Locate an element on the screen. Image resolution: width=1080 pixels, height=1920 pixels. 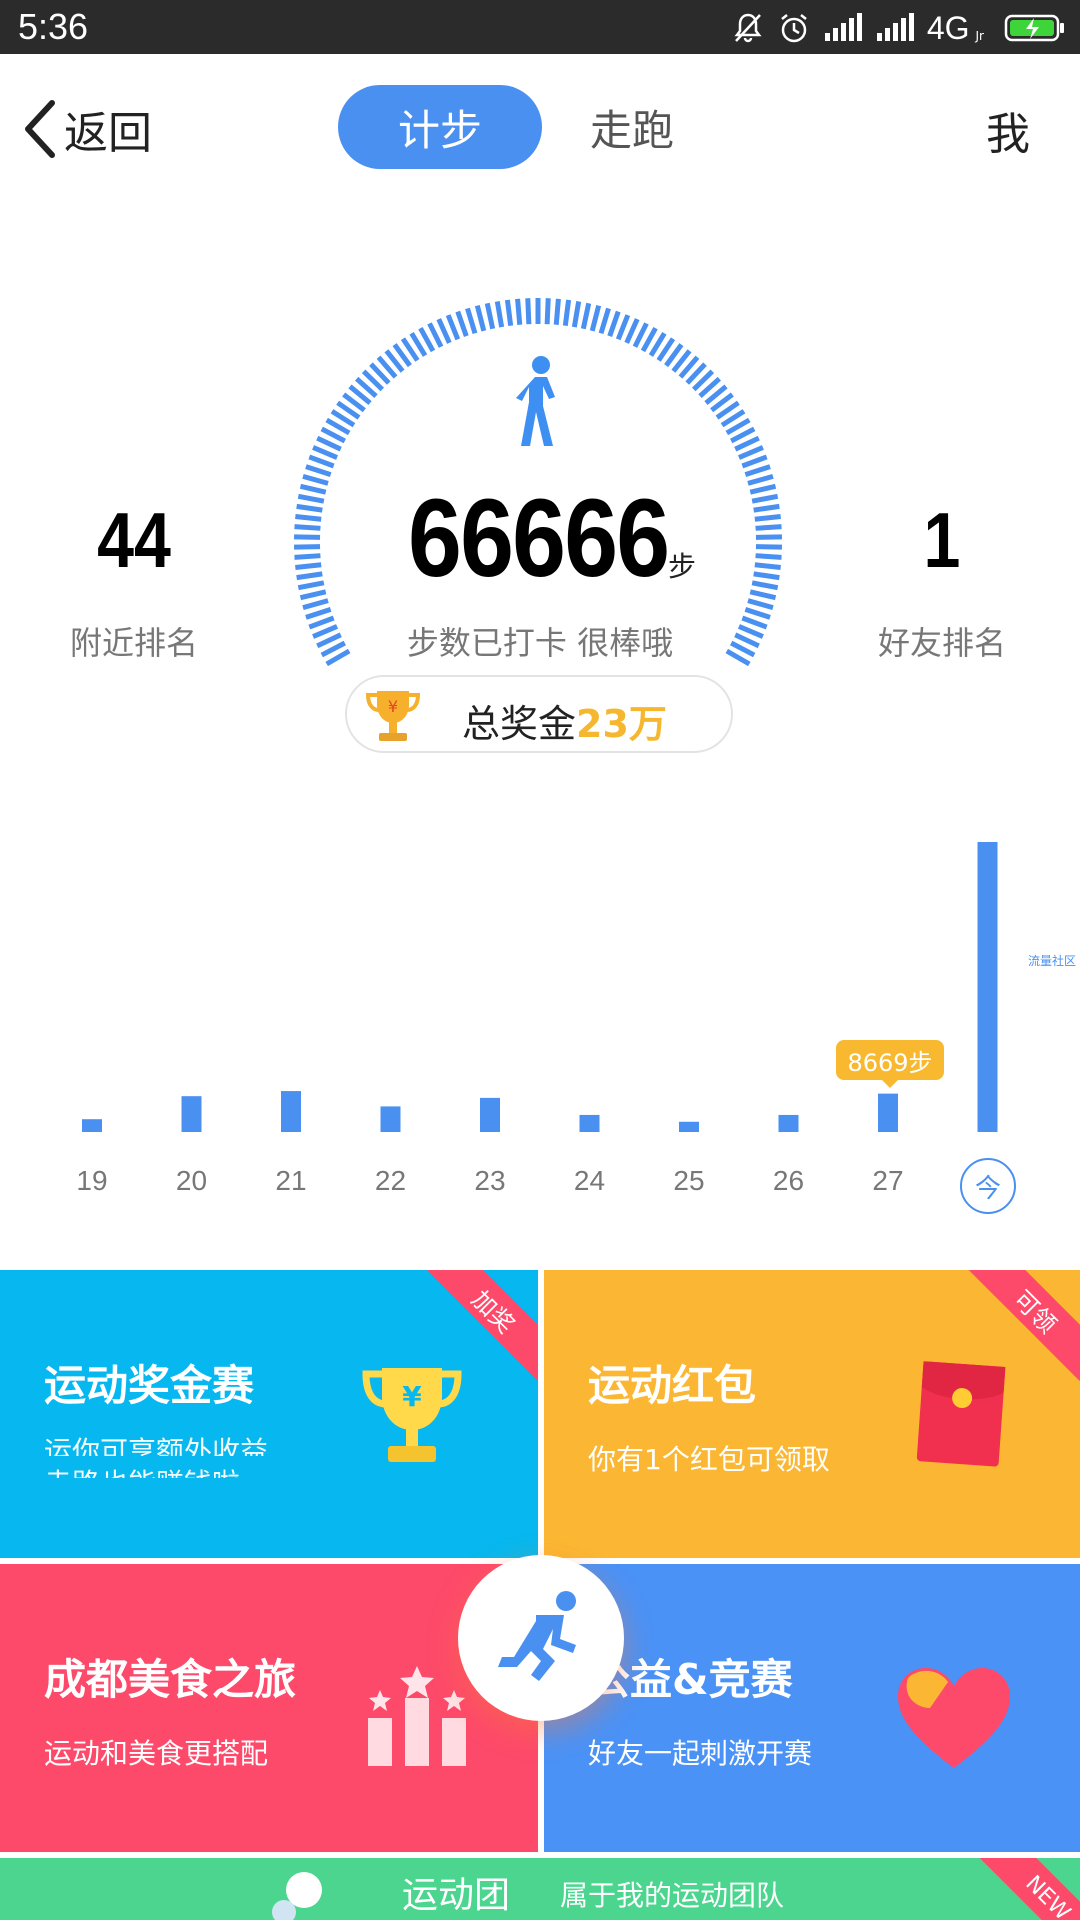
card-title: 运动红包 is located at coordinates (672, 1385).